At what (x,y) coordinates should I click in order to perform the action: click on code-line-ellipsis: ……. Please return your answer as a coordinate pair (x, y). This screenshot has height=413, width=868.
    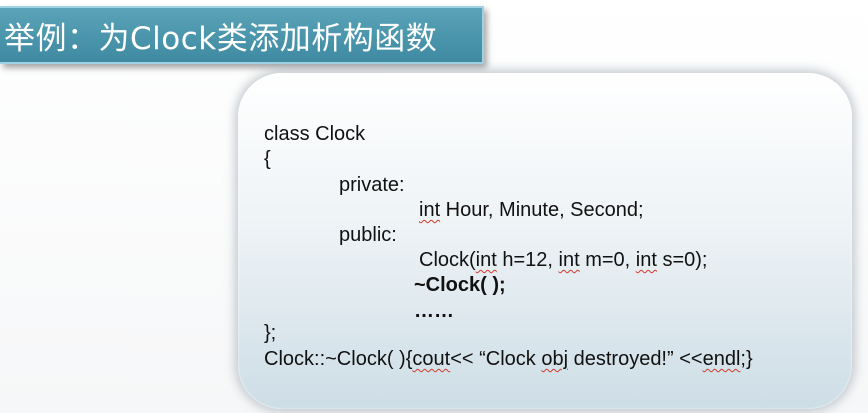
    Looking at the image, I should click on (434, 311).